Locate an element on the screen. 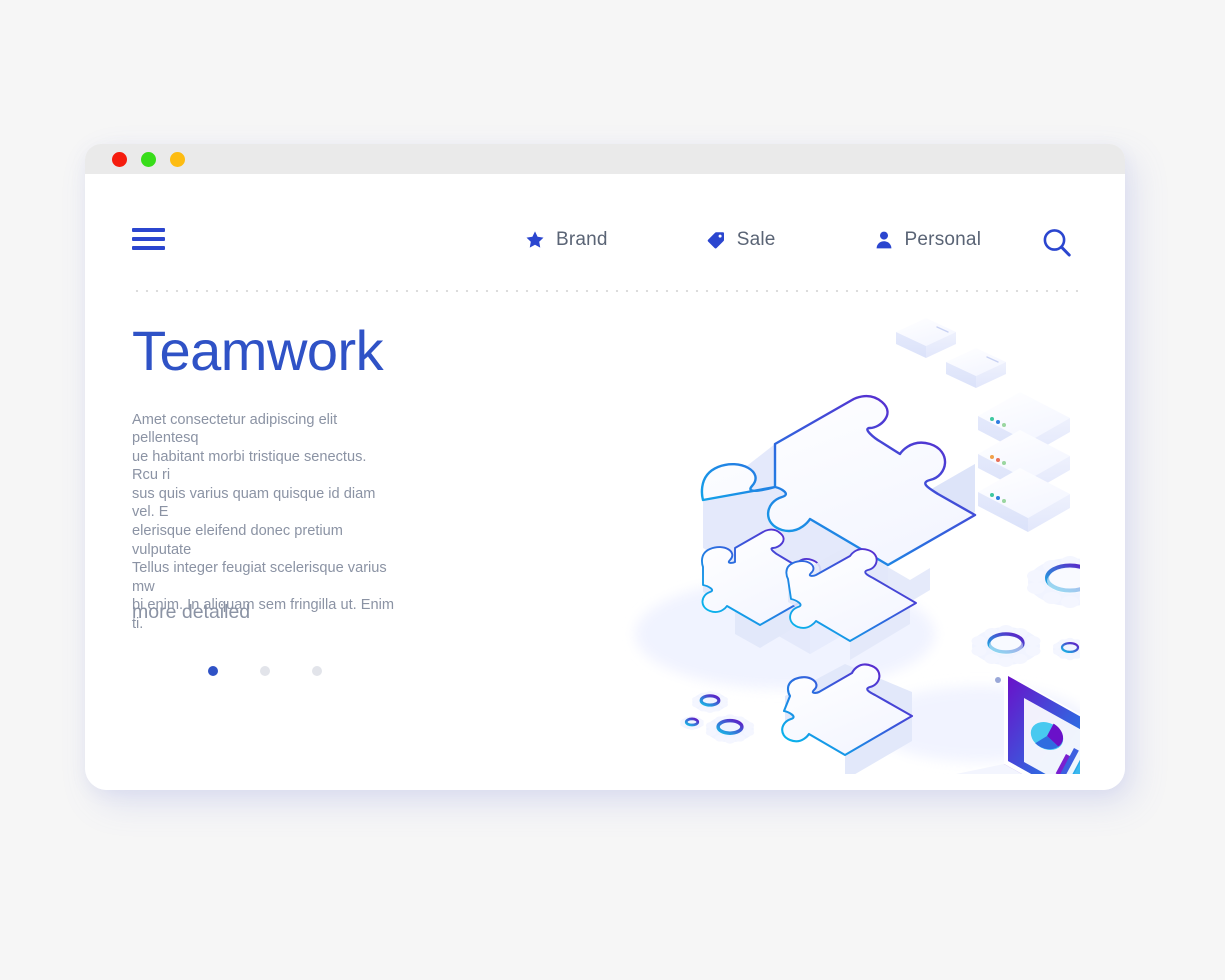 This screenshot has width=1225, height=980. top-navigation: Brand Sale Personal is located at coordinates (605, 233).